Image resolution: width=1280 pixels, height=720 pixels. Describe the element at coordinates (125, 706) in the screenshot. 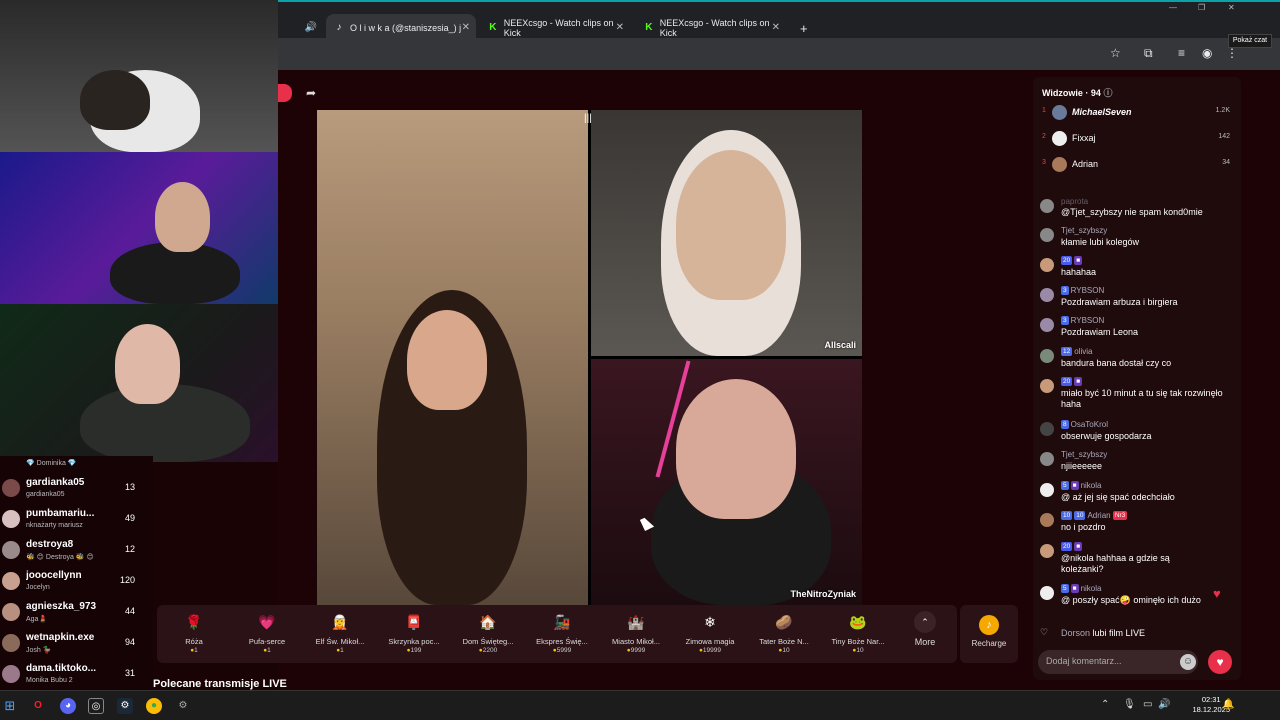

I see `steam-icon: ⚙` at that location.